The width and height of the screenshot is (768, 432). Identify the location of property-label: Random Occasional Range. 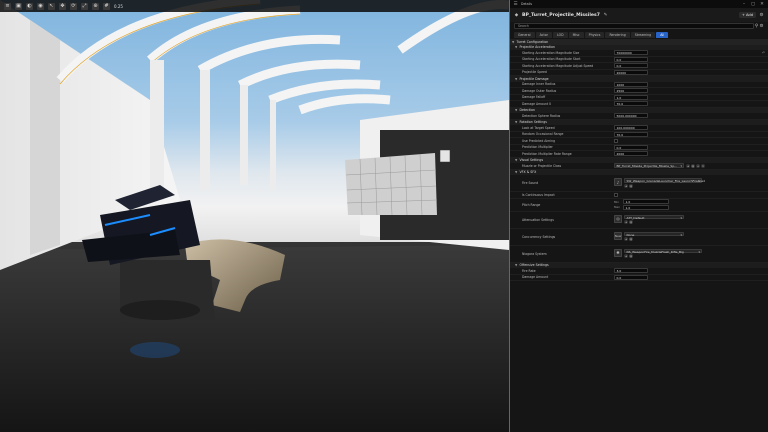
(543, 134).